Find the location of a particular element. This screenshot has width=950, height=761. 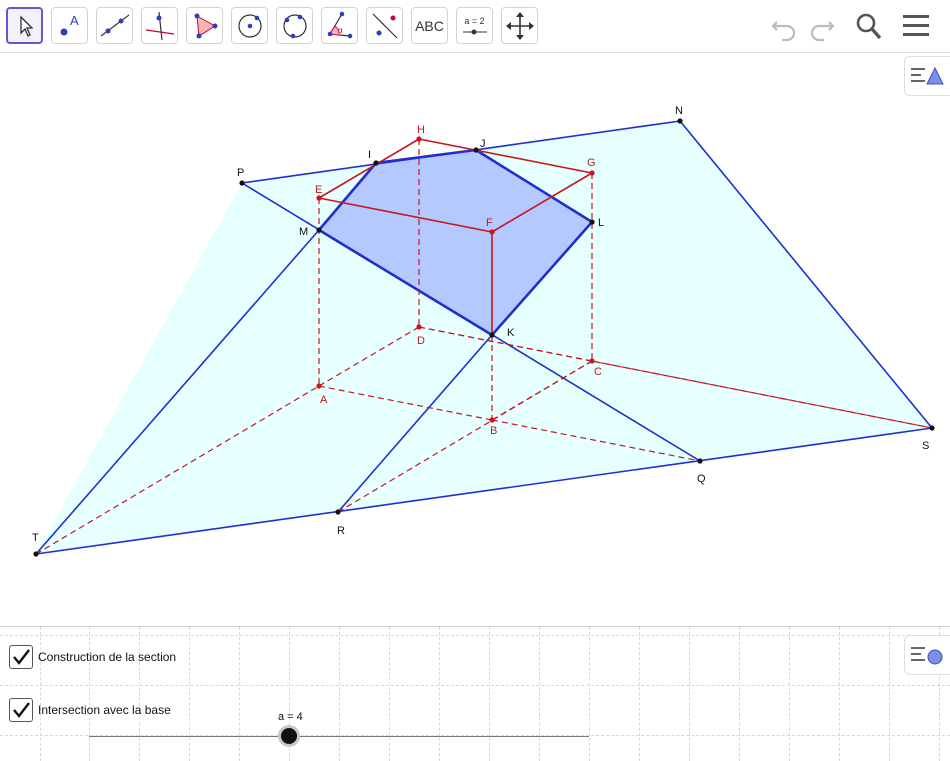

cursor-arrow-icon is located at coordinates (27, 26).